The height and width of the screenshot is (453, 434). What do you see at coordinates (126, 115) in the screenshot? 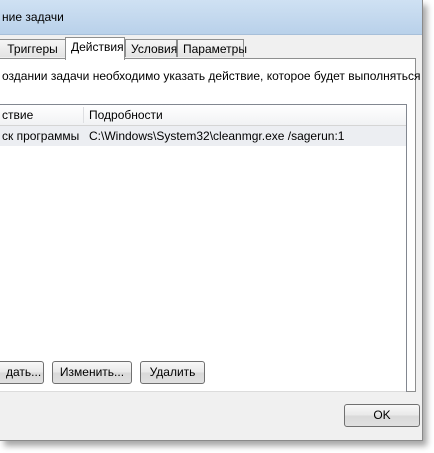
I see `column-header-details: Подробности` at bounding box center [126, 115].